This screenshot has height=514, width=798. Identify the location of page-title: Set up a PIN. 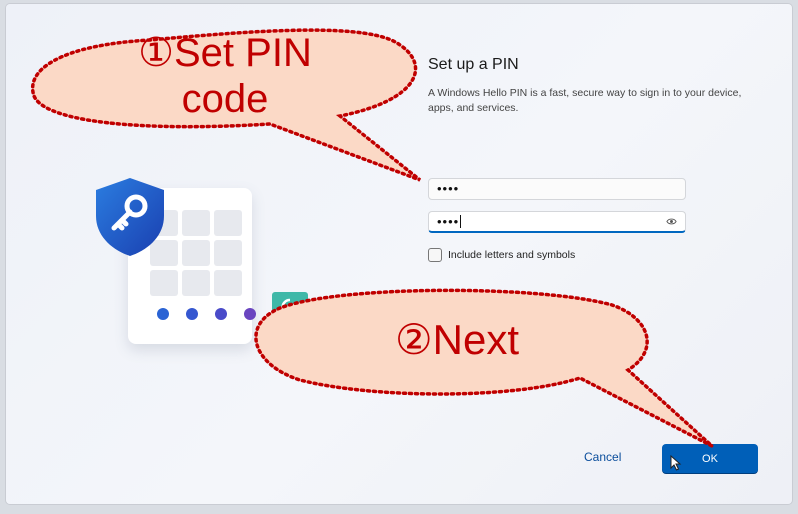
(473, 64).